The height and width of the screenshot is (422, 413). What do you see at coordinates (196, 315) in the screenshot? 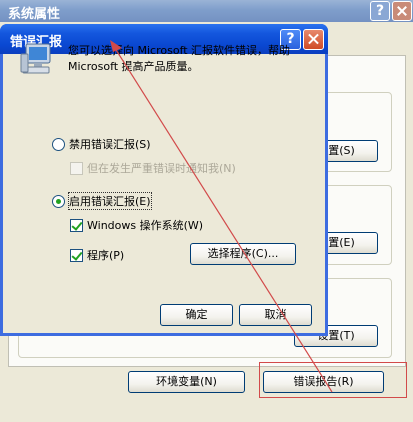
I see `ok-button: 确定` at bounding box center [196, 315].